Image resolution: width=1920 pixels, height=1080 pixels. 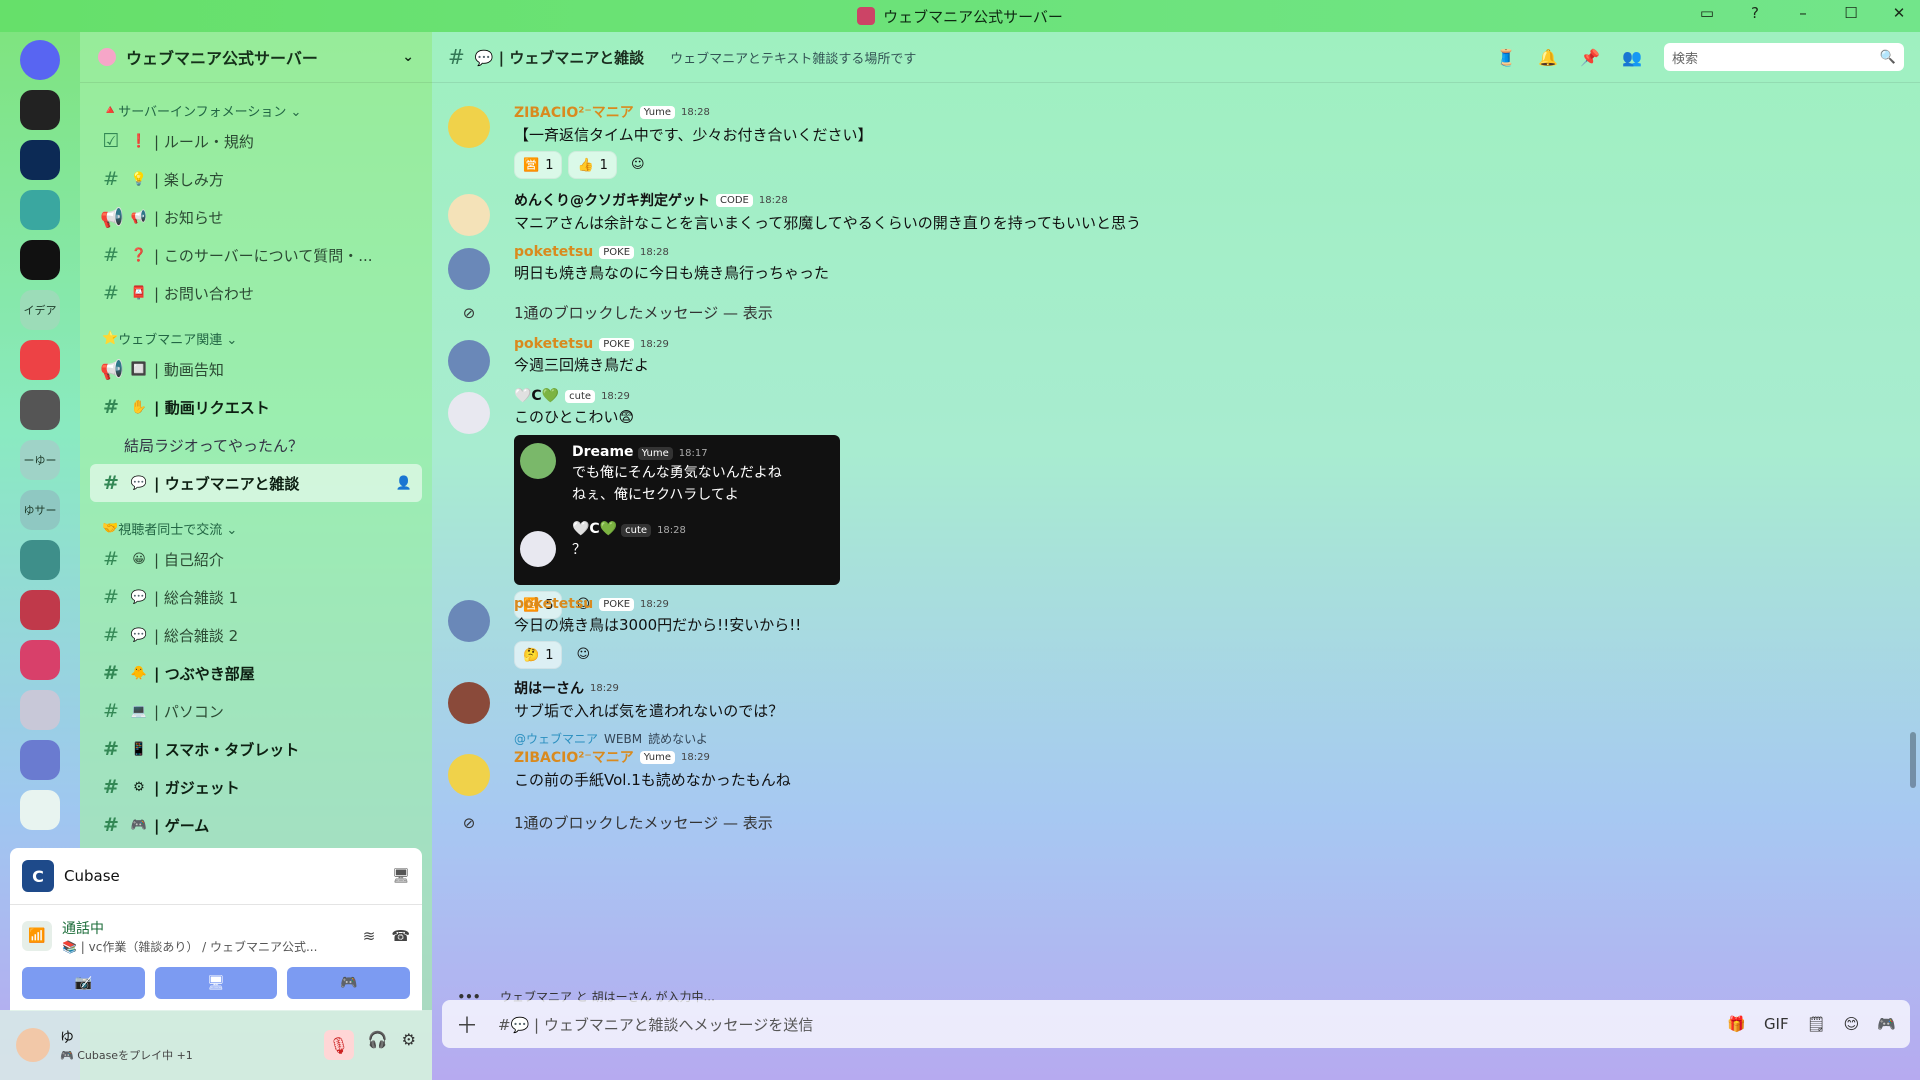 What do you see at coordinates (256, 407) in the screenshot?
I see `channel-item: # ✋ | 動画リクエスト` at bounding box center [256, 407].